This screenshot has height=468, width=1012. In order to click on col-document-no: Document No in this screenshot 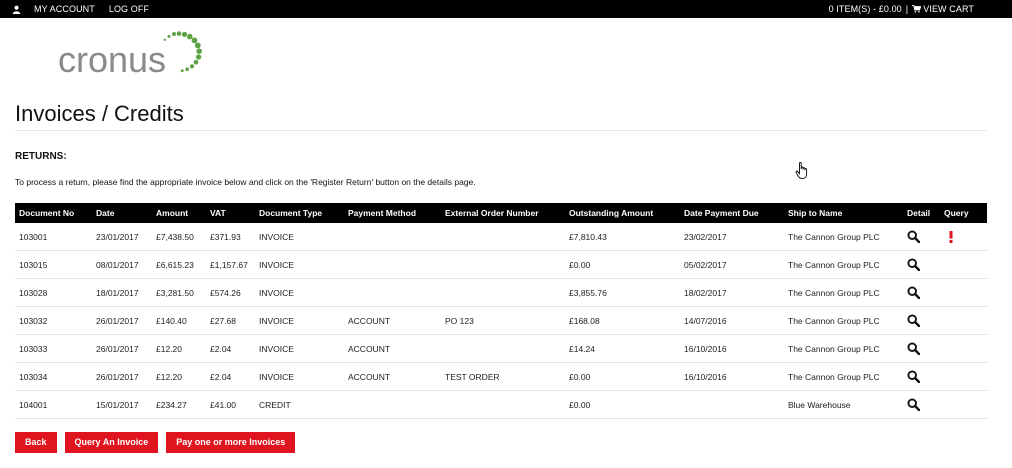, I will do `click(53, 213)`.